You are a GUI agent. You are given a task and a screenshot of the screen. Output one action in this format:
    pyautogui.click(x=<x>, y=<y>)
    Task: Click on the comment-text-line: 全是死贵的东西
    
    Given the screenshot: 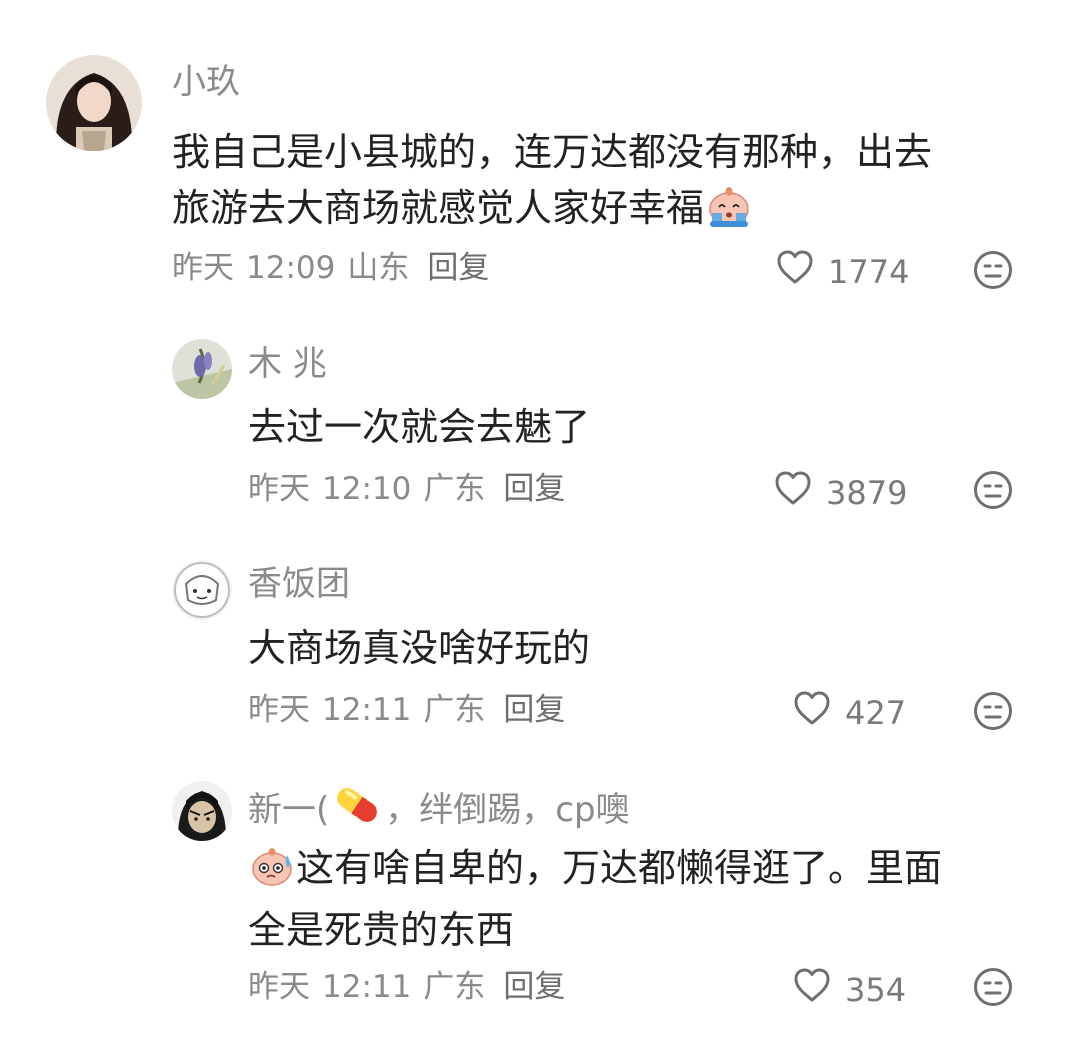 What is the action you would take?
    pyautogui.click(x=381, y=930)
    